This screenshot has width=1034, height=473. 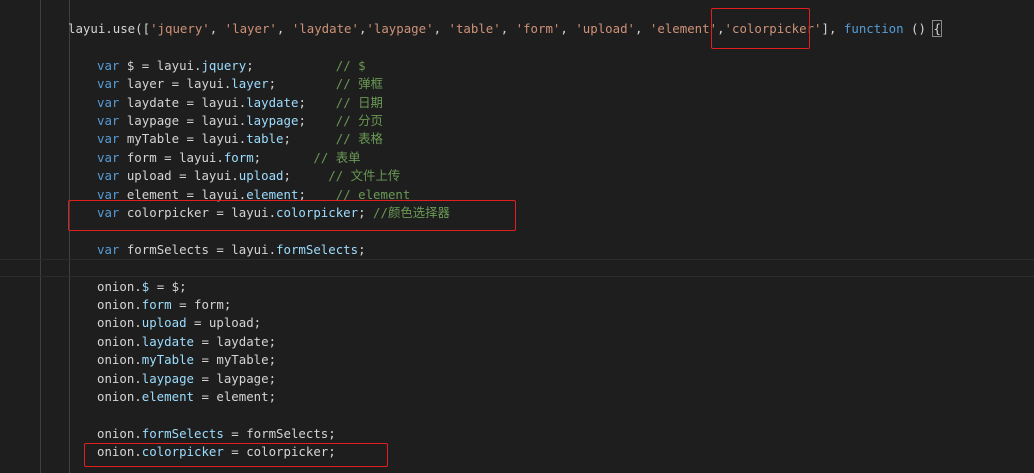 What do you see at coordinates (517, 84) in the screenshot?
I see `code-line: var layer = layui.layer; // 弹框` at bounding box center [517, 84].